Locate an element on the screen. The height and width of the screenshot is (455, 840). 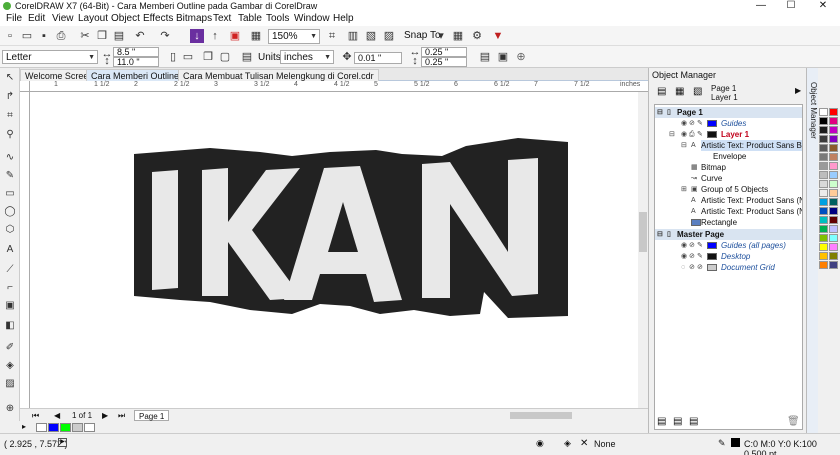
print-icon: ⎙ is located at coordinates (692, 134).